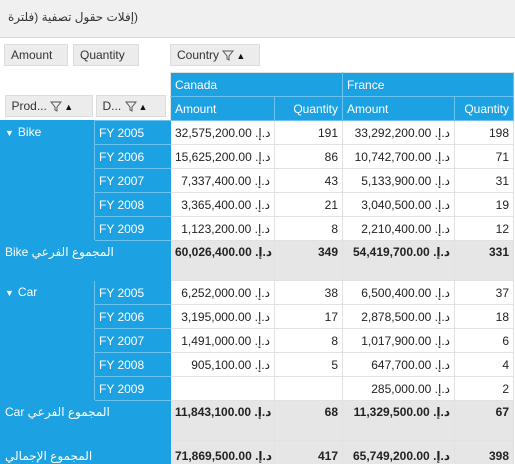 This screenshot has width=515, height=464. I want to click on row-header-label: Car, so click(27, 292).